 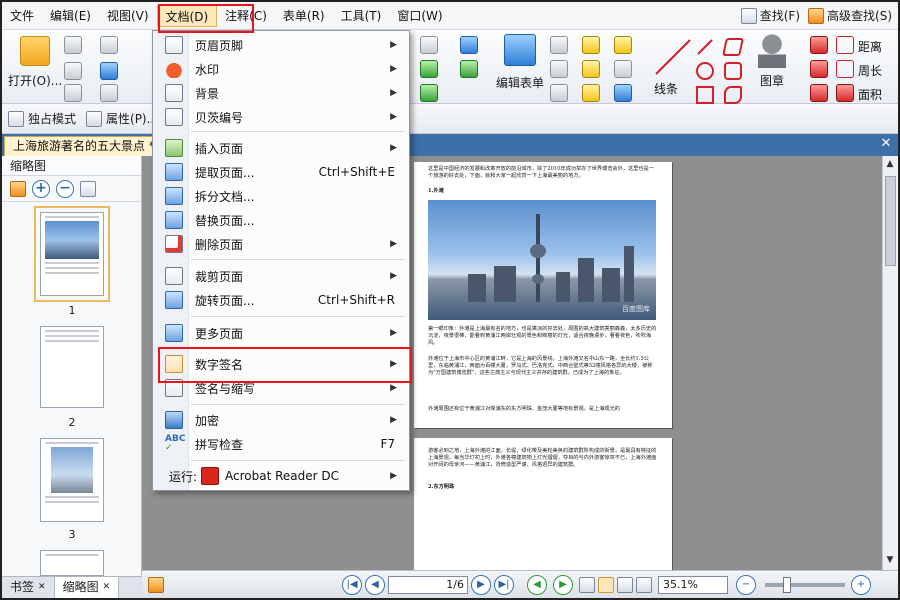 I want to click on menu-item-spell-check: ABC ✓ 拼写检查 F7, so click(x=281, y=444).